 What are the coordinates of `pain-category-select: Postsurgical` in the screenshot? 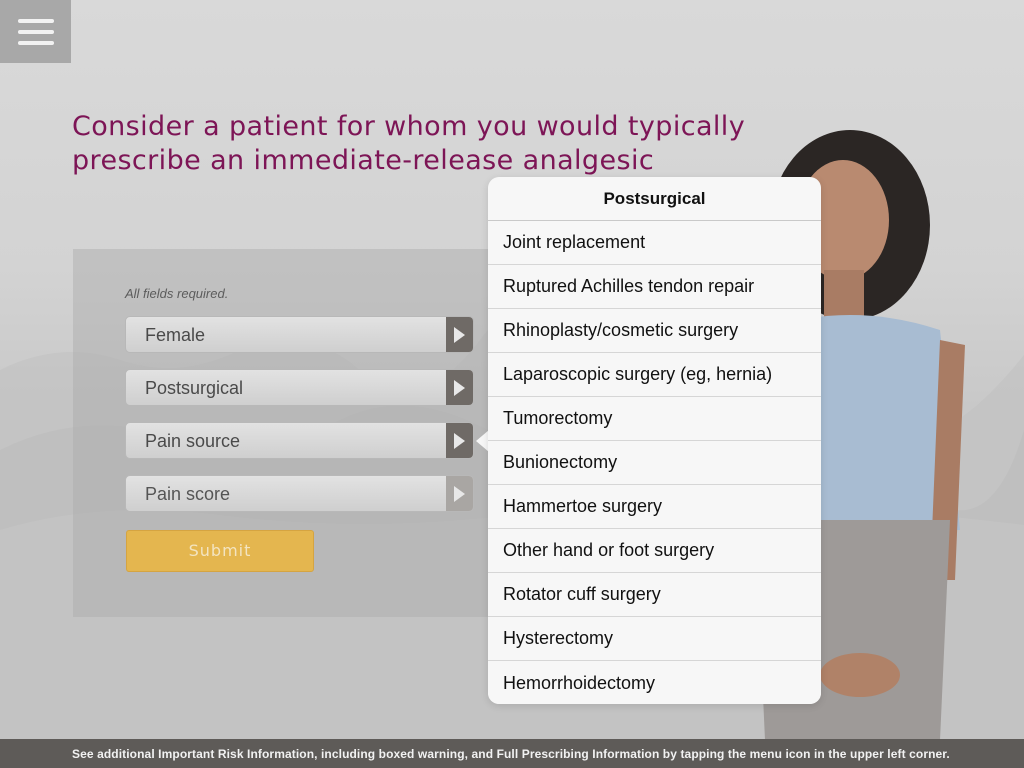 It's located at (299, 387).